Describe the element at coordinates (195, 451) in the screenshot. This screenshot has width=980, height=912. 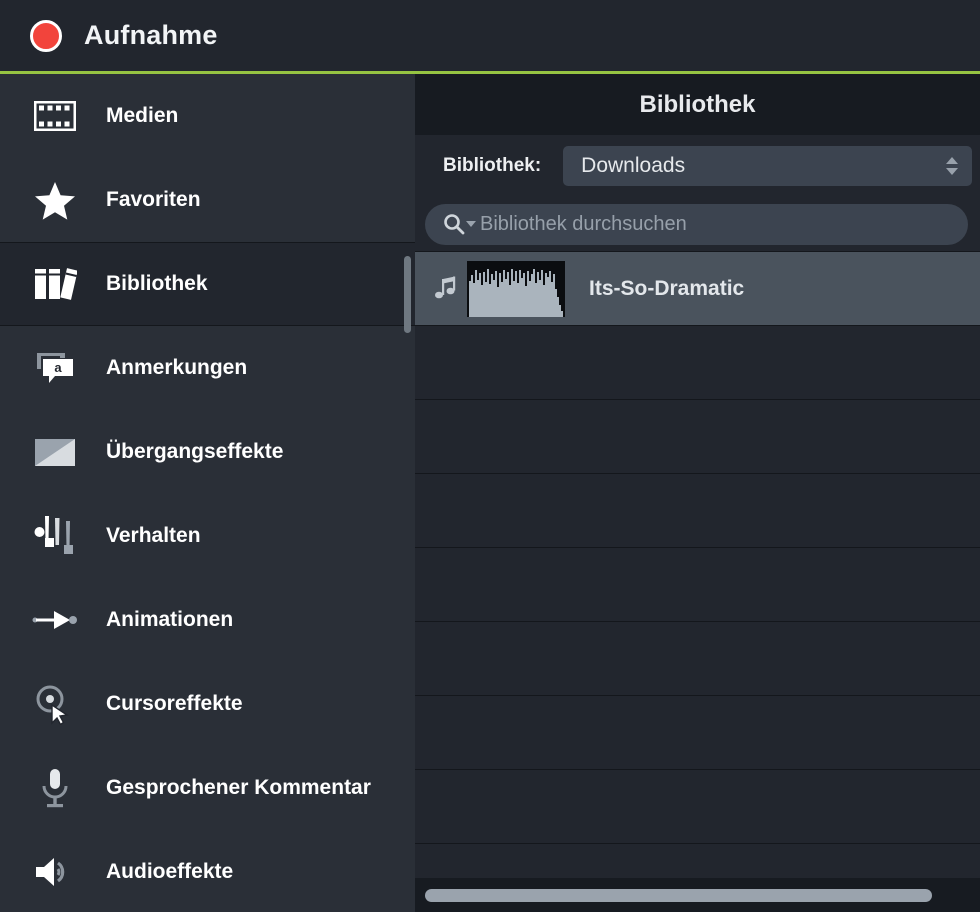
I see `sidebar-item-label: Übergangseffekte` at that location.